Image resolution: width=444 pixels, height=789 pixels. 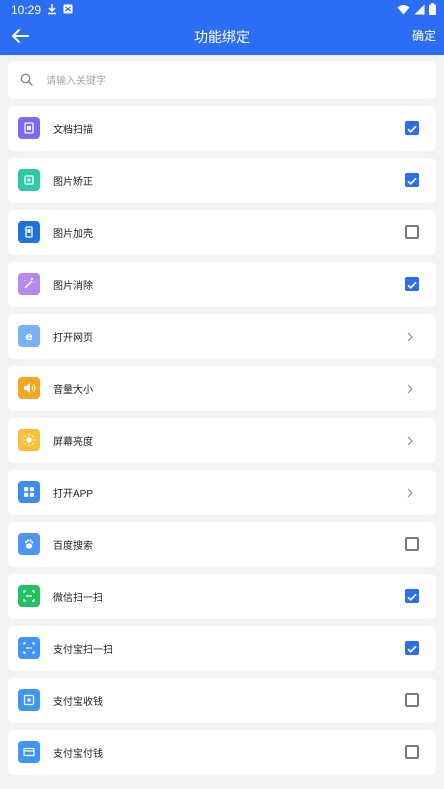 I want to click on item-label: 打开网页, so click(x=73, y=338).